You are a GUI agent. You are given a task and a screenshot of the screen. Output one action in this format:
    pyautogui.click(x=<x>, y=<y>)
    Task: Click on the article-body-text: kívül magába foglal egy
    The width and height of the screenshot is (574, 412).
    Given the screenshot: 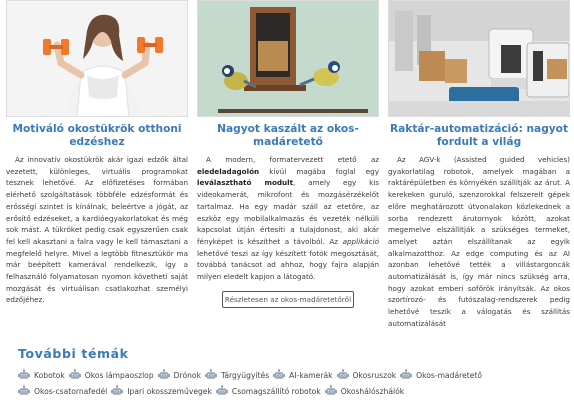 What is the action you would take?
    pyautogui.click(x=319, y=171)
    